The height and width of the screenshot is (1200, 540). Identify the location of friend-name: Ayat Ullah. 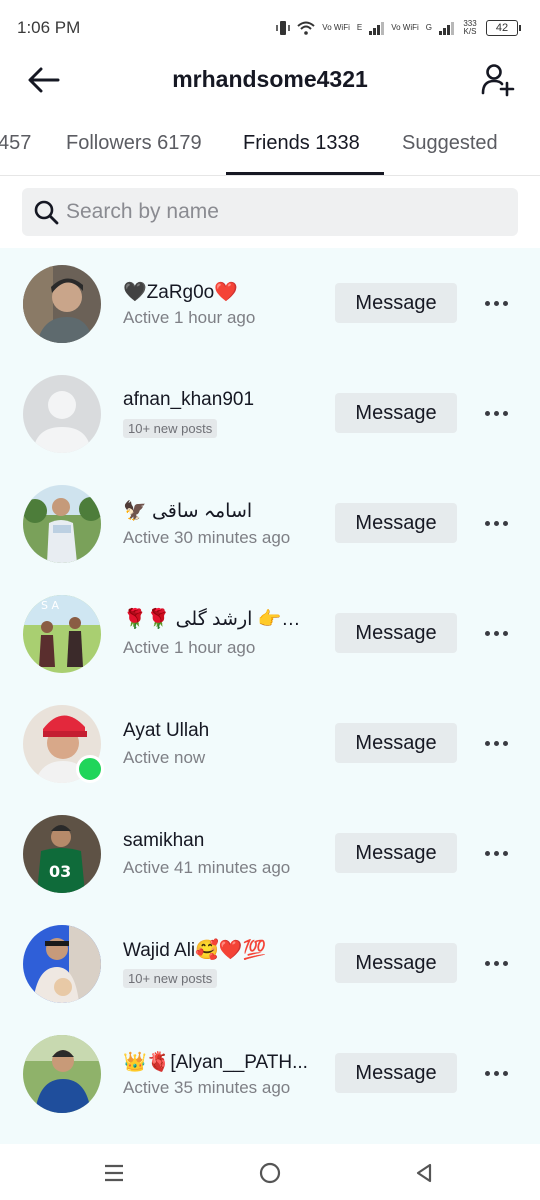
(166, 730).